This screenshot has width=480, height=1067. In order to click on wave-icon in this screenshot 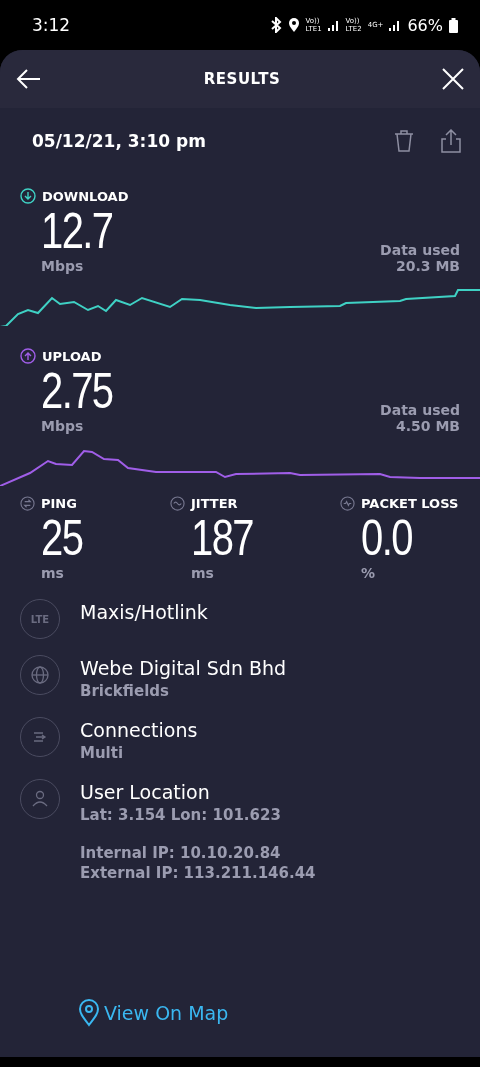, I will do `click(177, 503)`.